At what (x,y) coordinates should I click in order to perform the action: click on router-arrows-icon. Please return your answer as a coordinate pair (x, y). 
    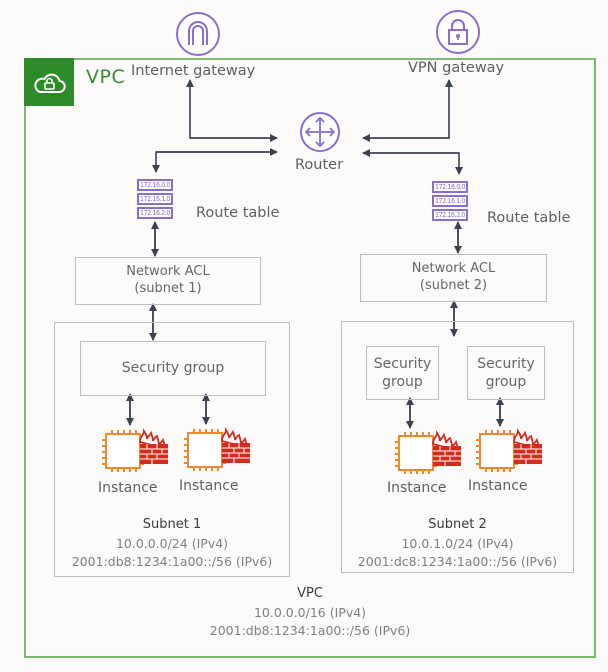
    Looking at the image, I should click on (320, 132).